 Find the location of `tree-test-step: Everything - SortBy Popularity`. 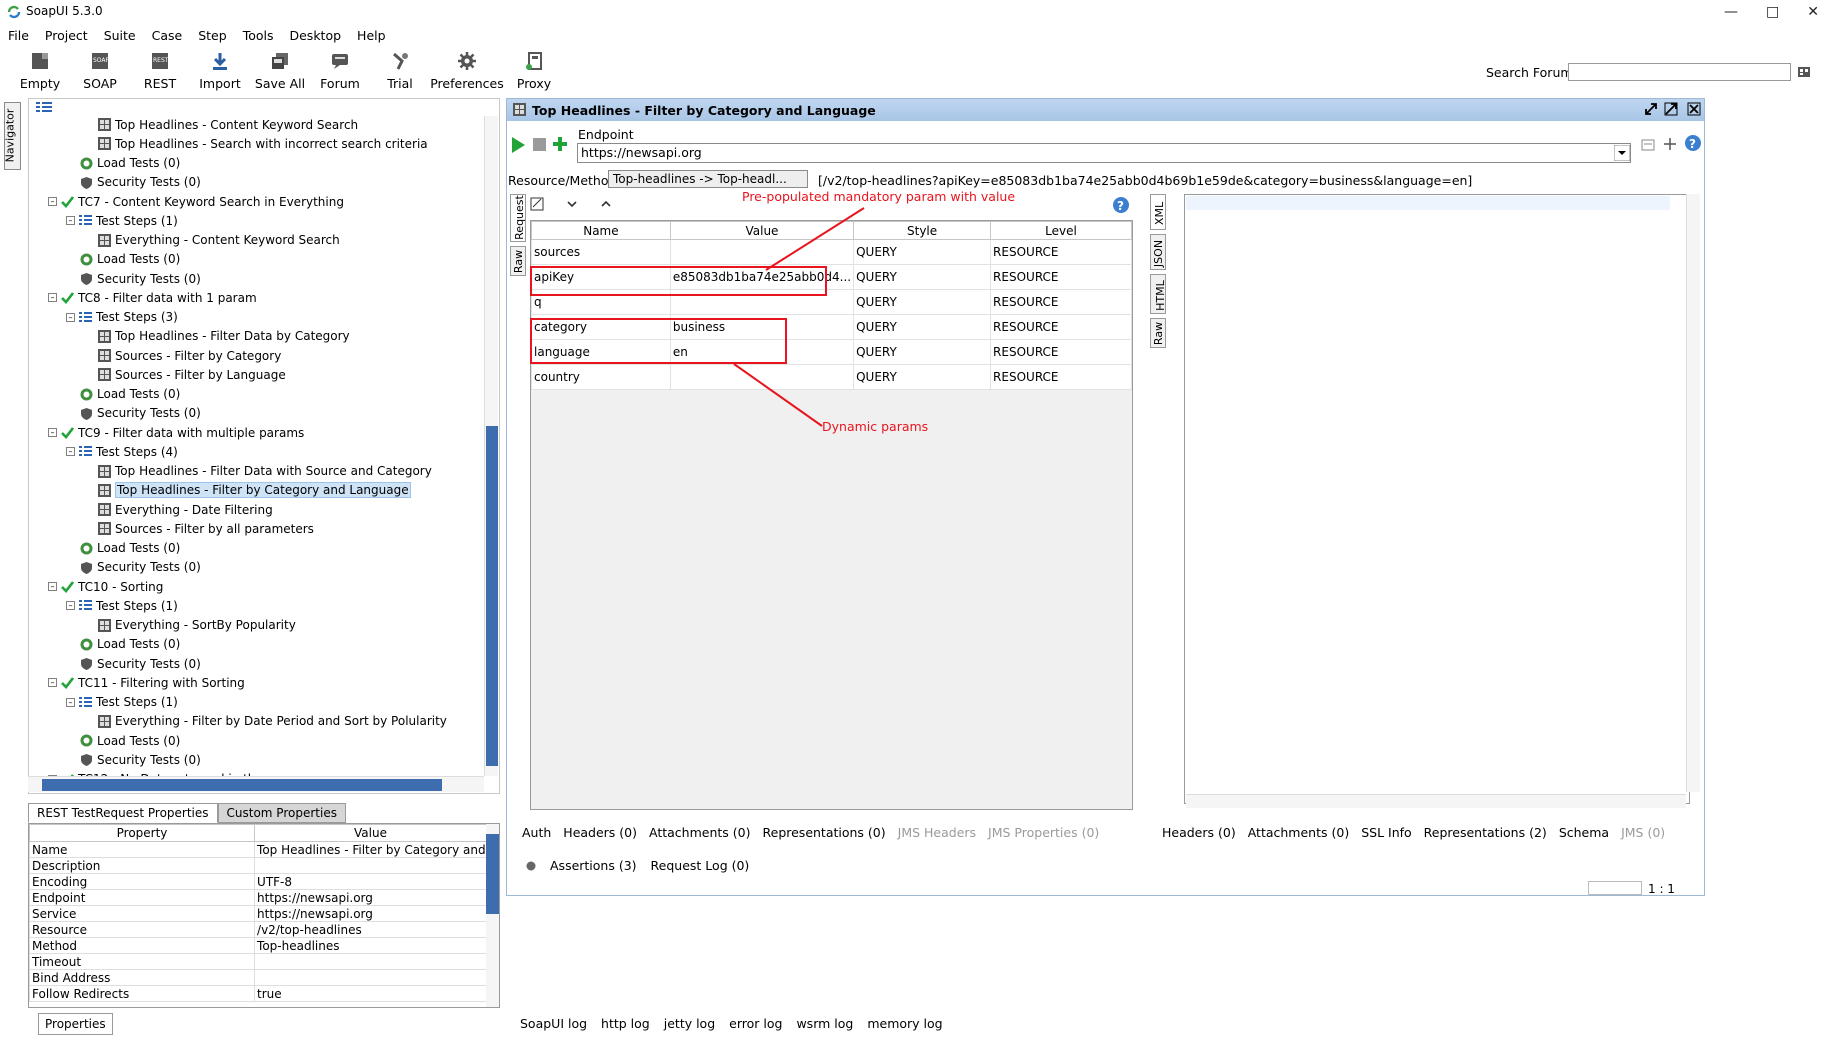

tree-test-step: Everything - SortBy Popularity is located at coordinates (197, 625).